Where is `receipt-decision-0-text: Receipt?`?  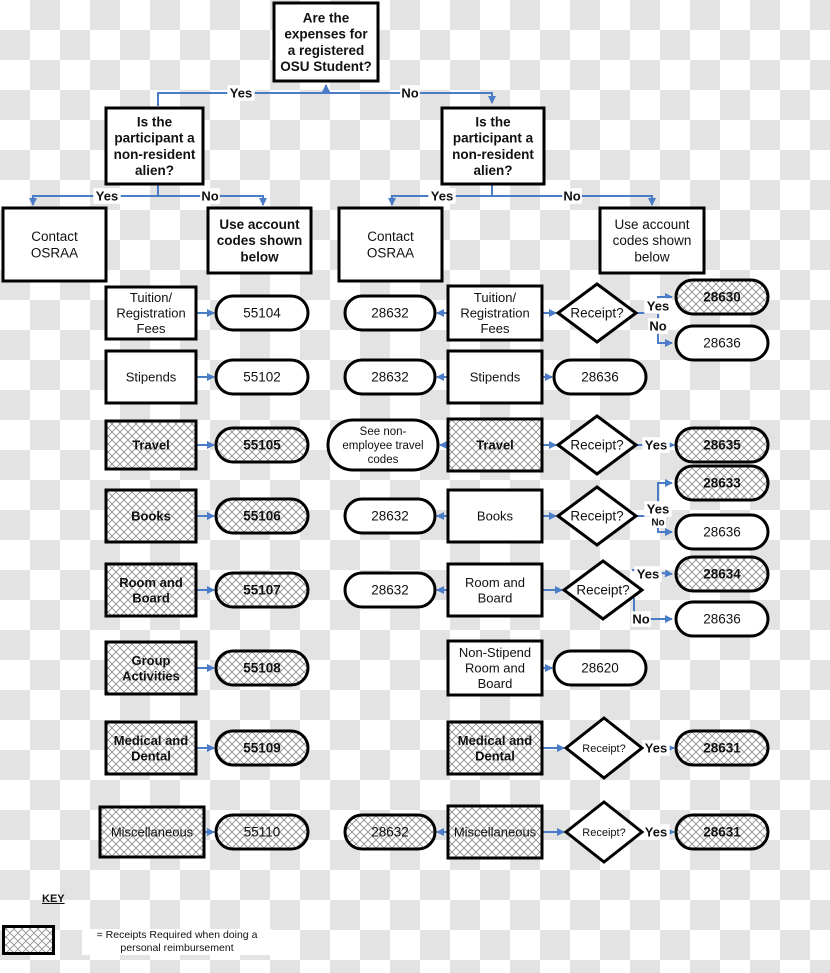 receipt-decision-0-text: Receipt? is located at coordinates (596, 313).